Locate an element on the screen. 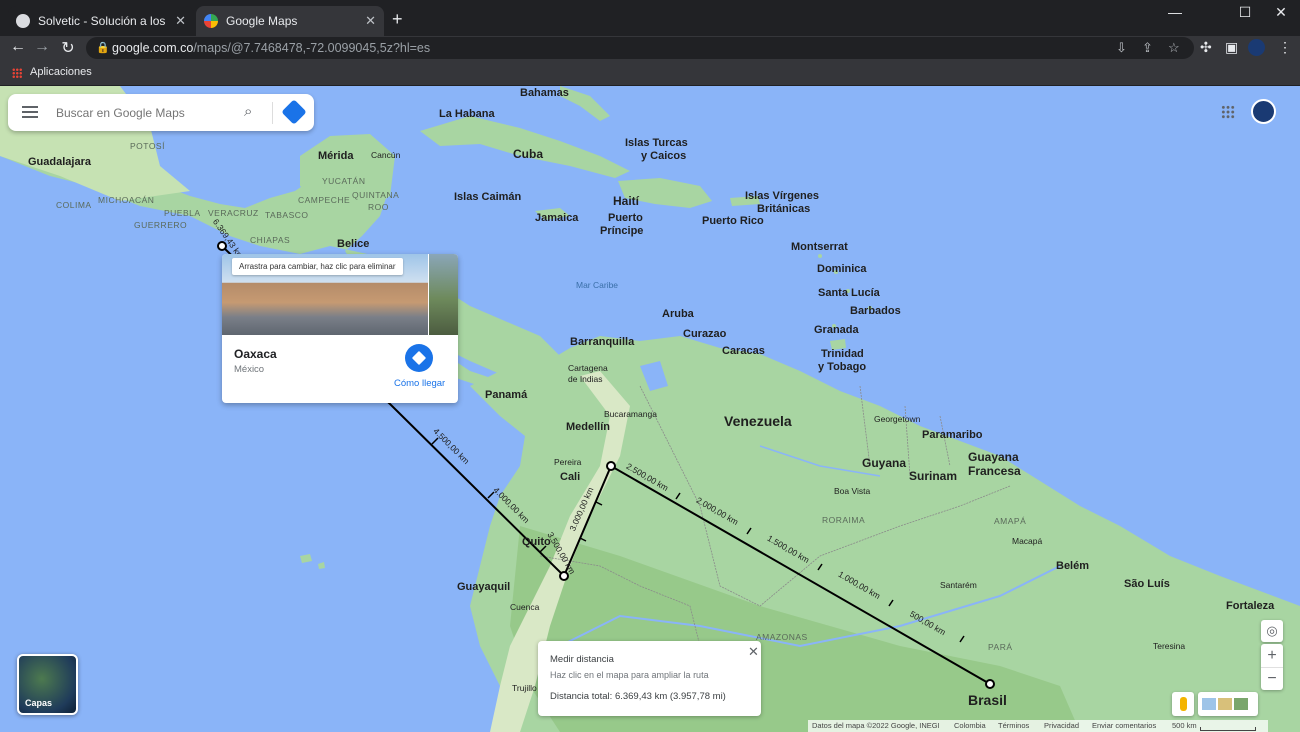 This screenshot has height=732, width=1300. map-label: La Habana is located at coordinates (467, 114).